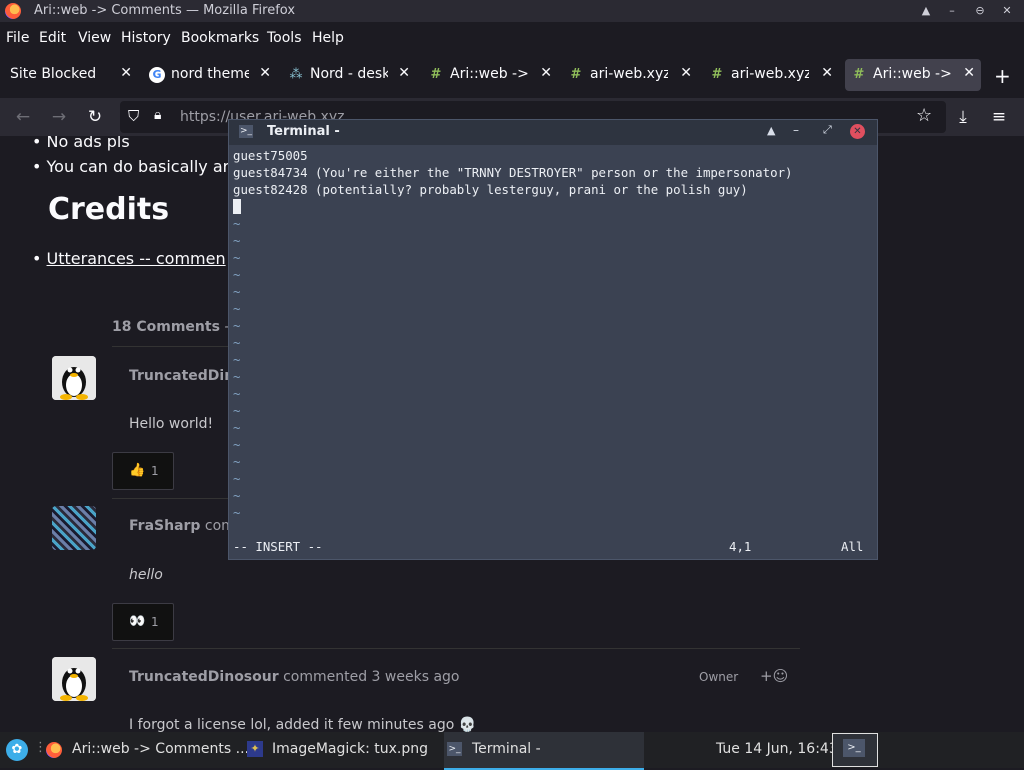 The height and width of the screenshot is (770, 1024). Describe the element at coordinates (328, 38) in the screenshot. I see `menu-help: Help` at that location.